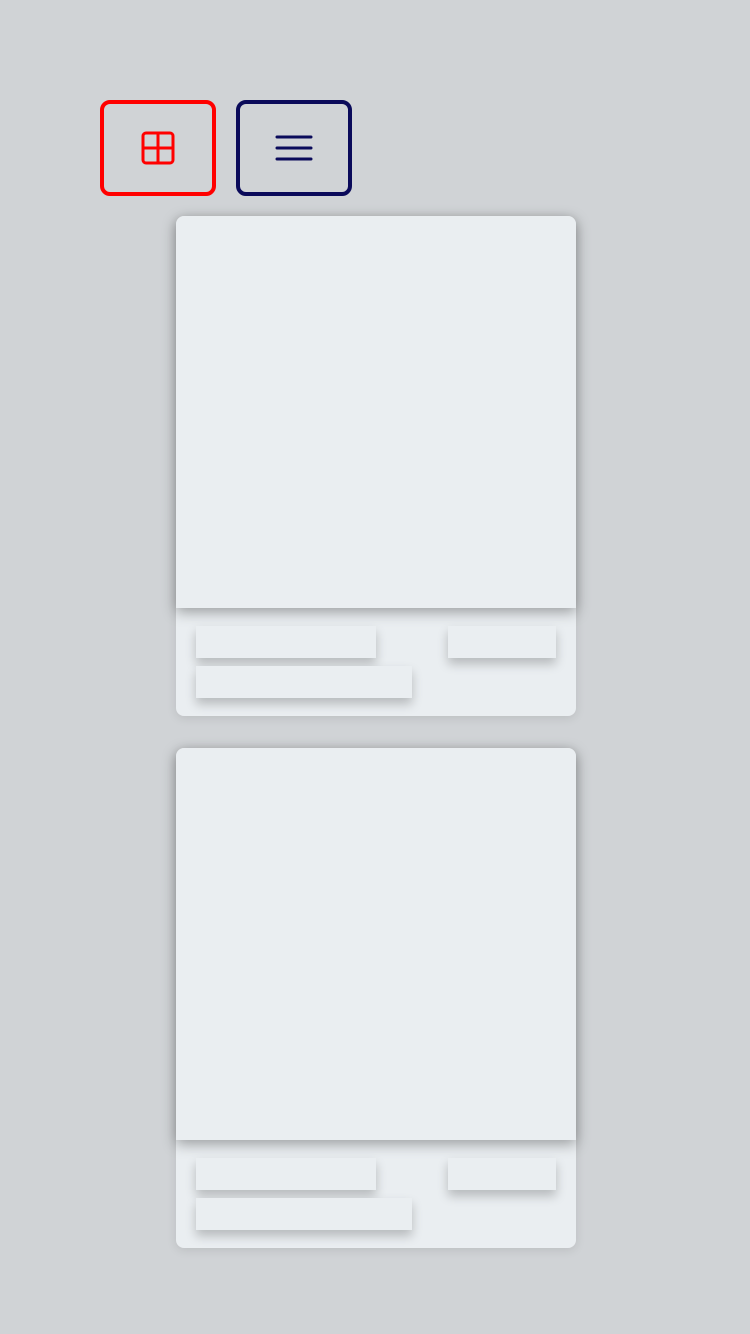 The image size is (750, 1334). I want to click on menu-icon, so click(294, 148).